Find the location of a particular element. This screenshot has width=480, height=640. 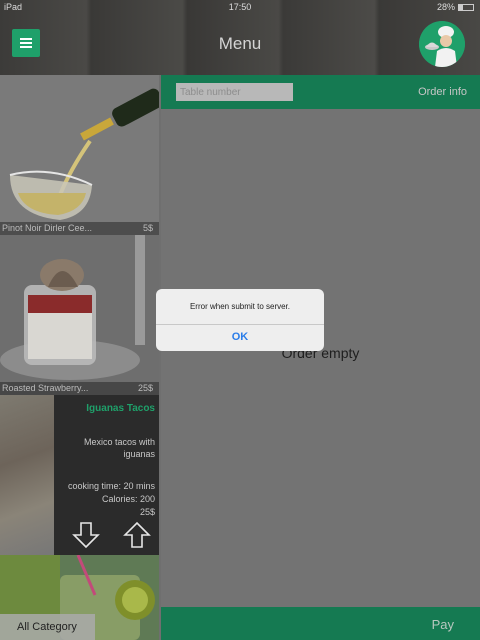

menu-item-price: 25$ is located at coordinates (145, 388).